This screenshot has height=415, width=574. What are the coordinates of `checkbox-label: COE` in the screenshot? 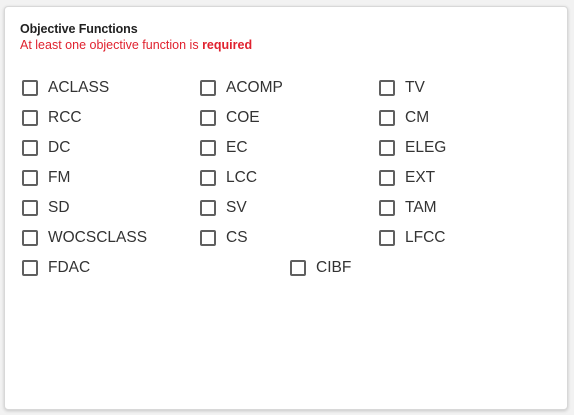 It's located at (243, 117).